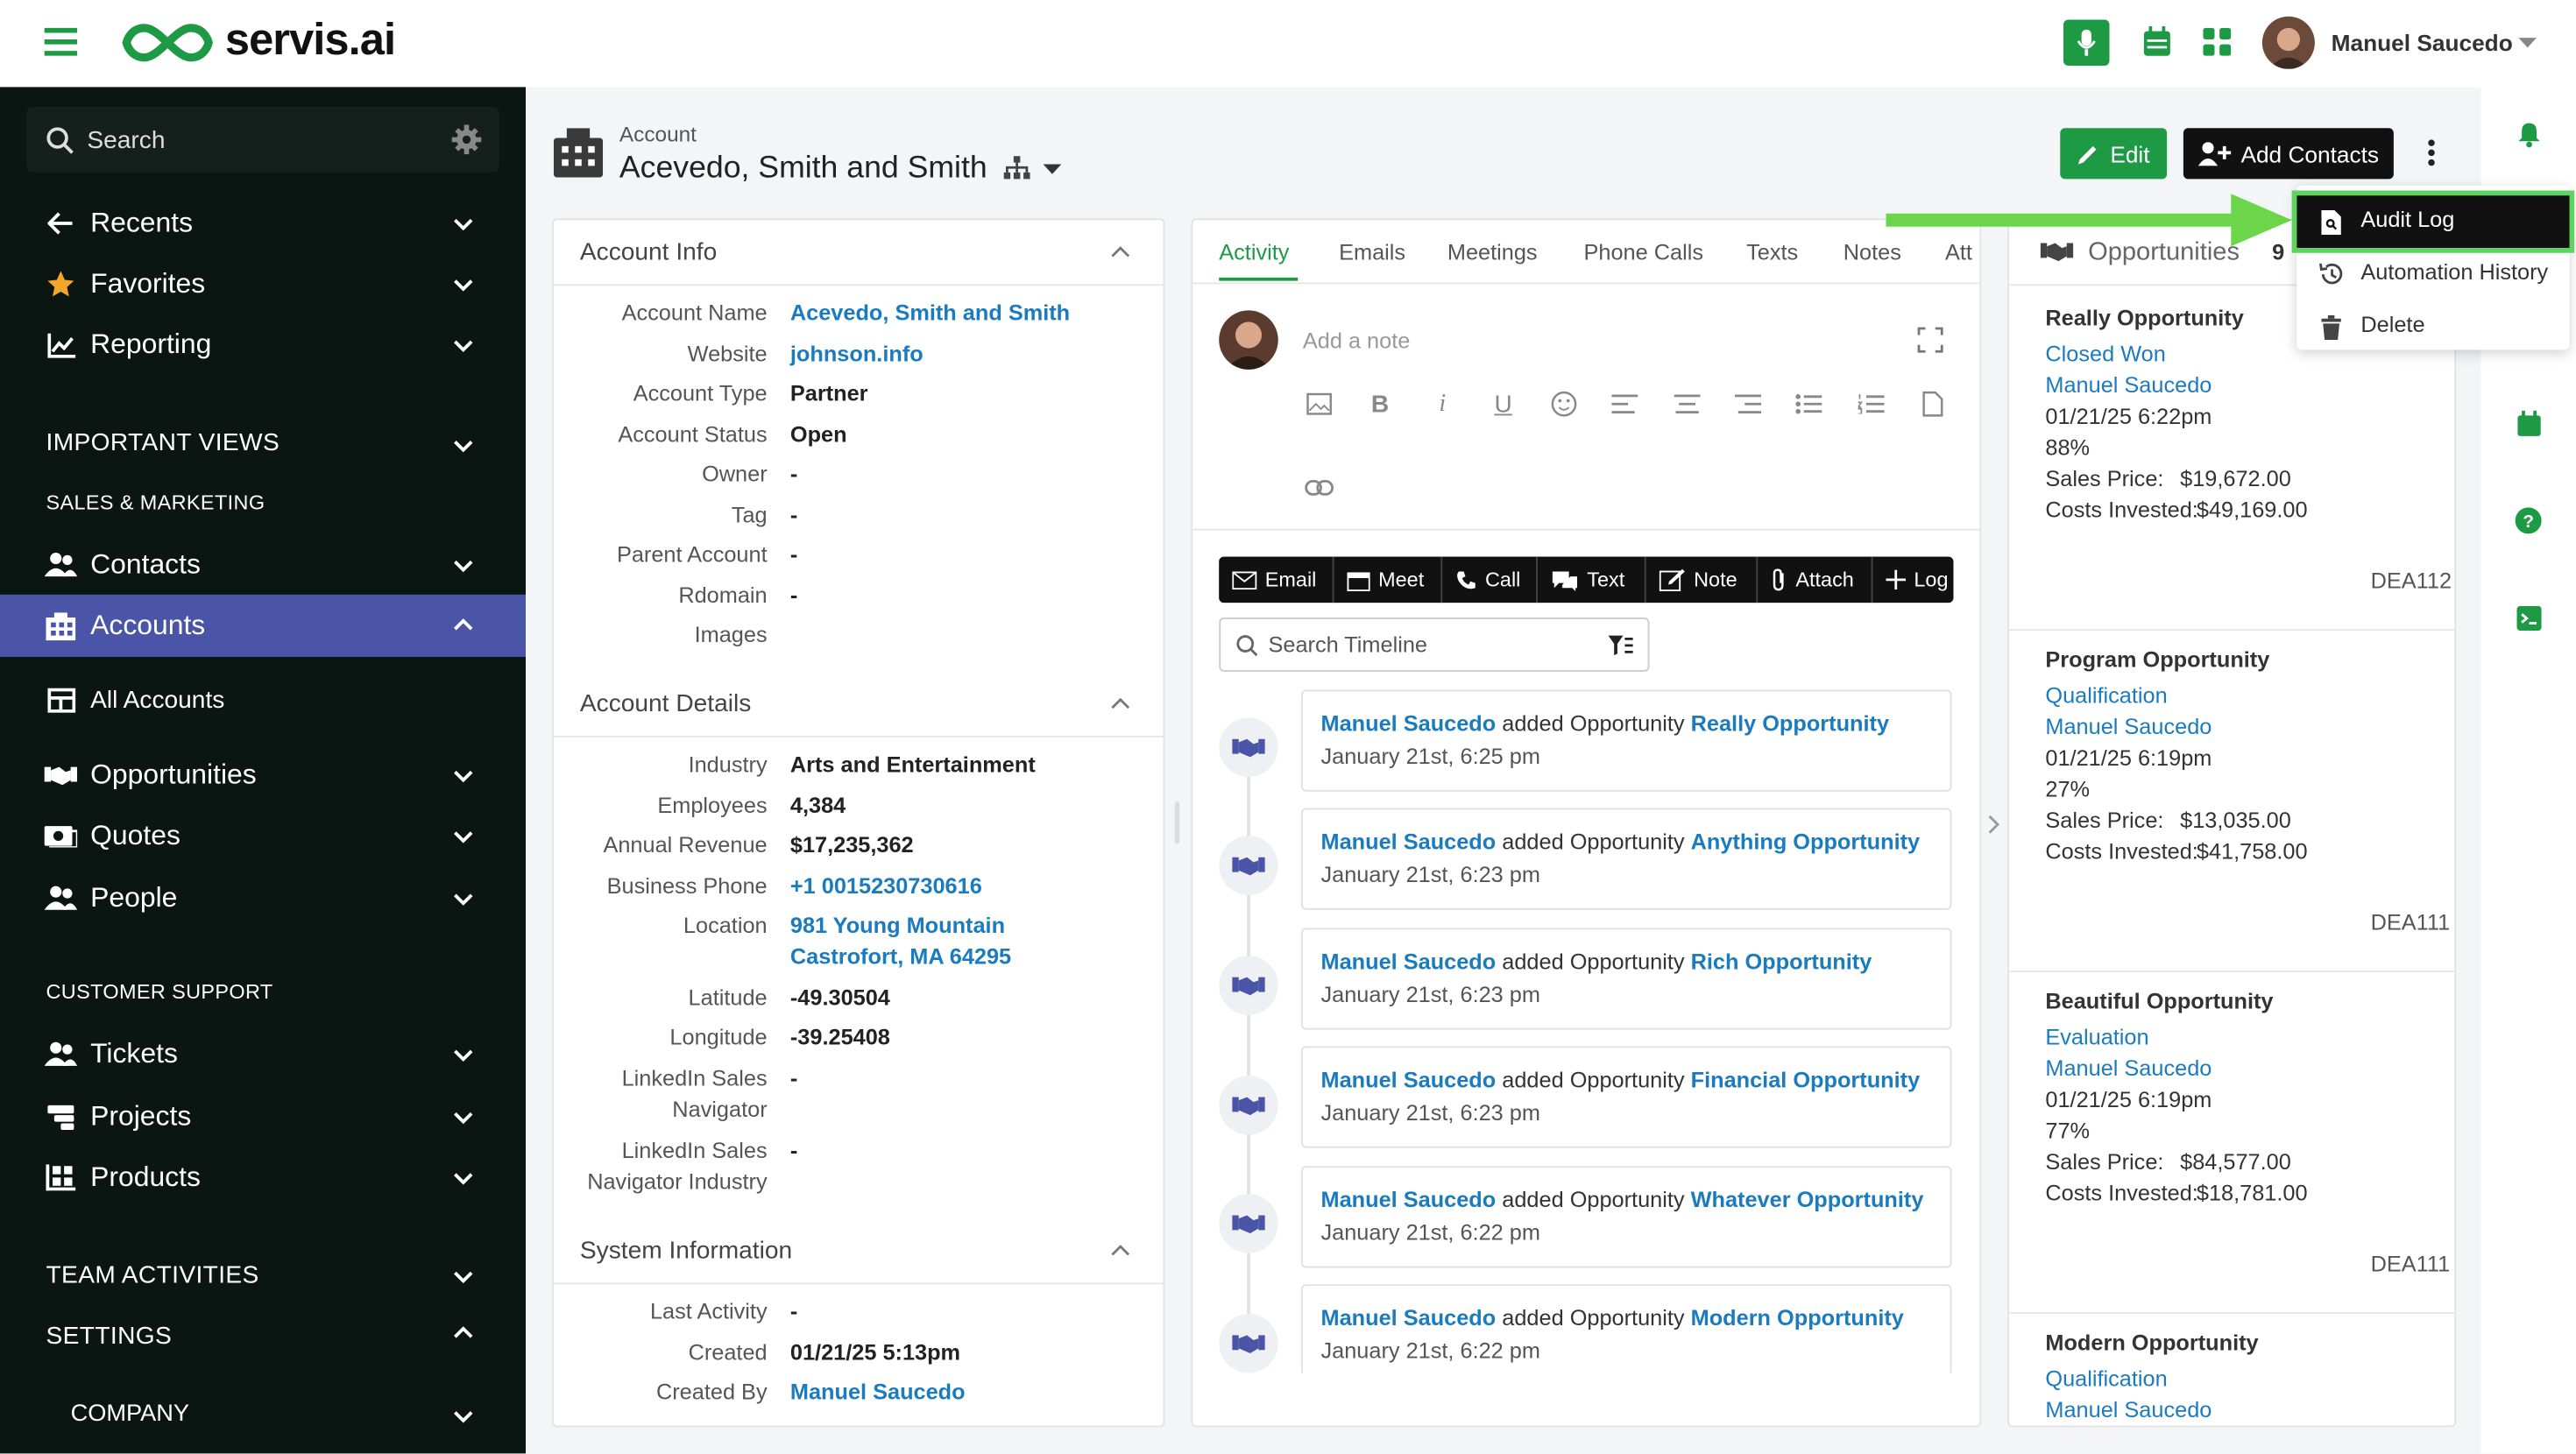  Describe the element at coordinates (263, 284) in the screenshot. I see `sidebar-item-favorites: Favorites` at that location.